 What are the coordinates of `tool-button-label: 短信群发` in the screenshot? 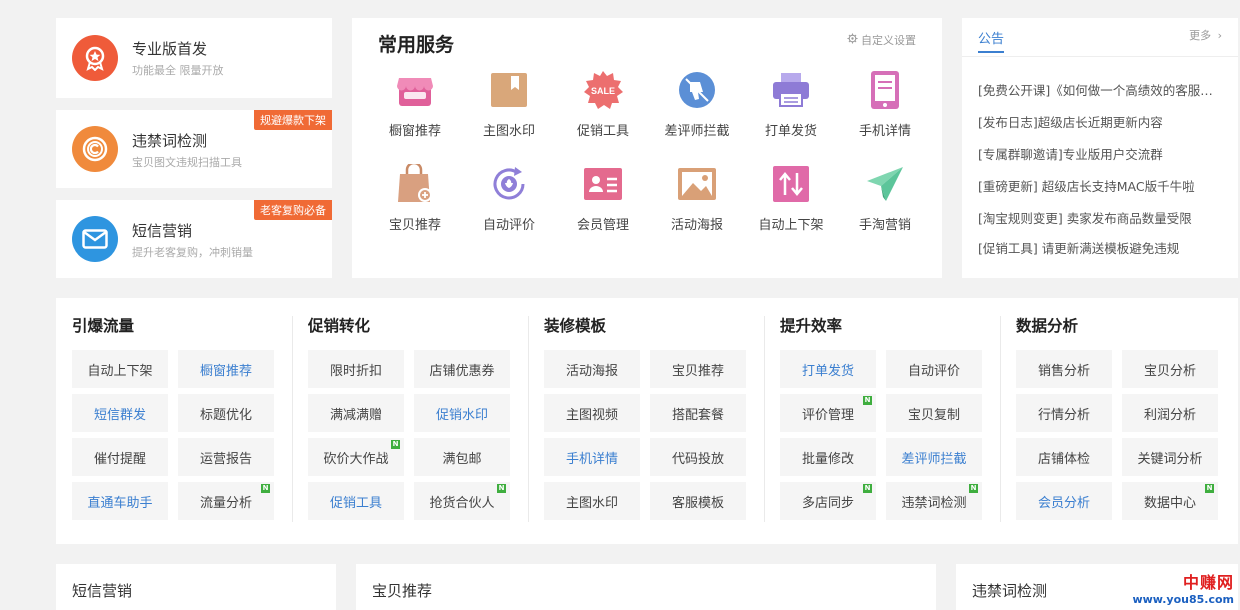 It's located at (119, 415).